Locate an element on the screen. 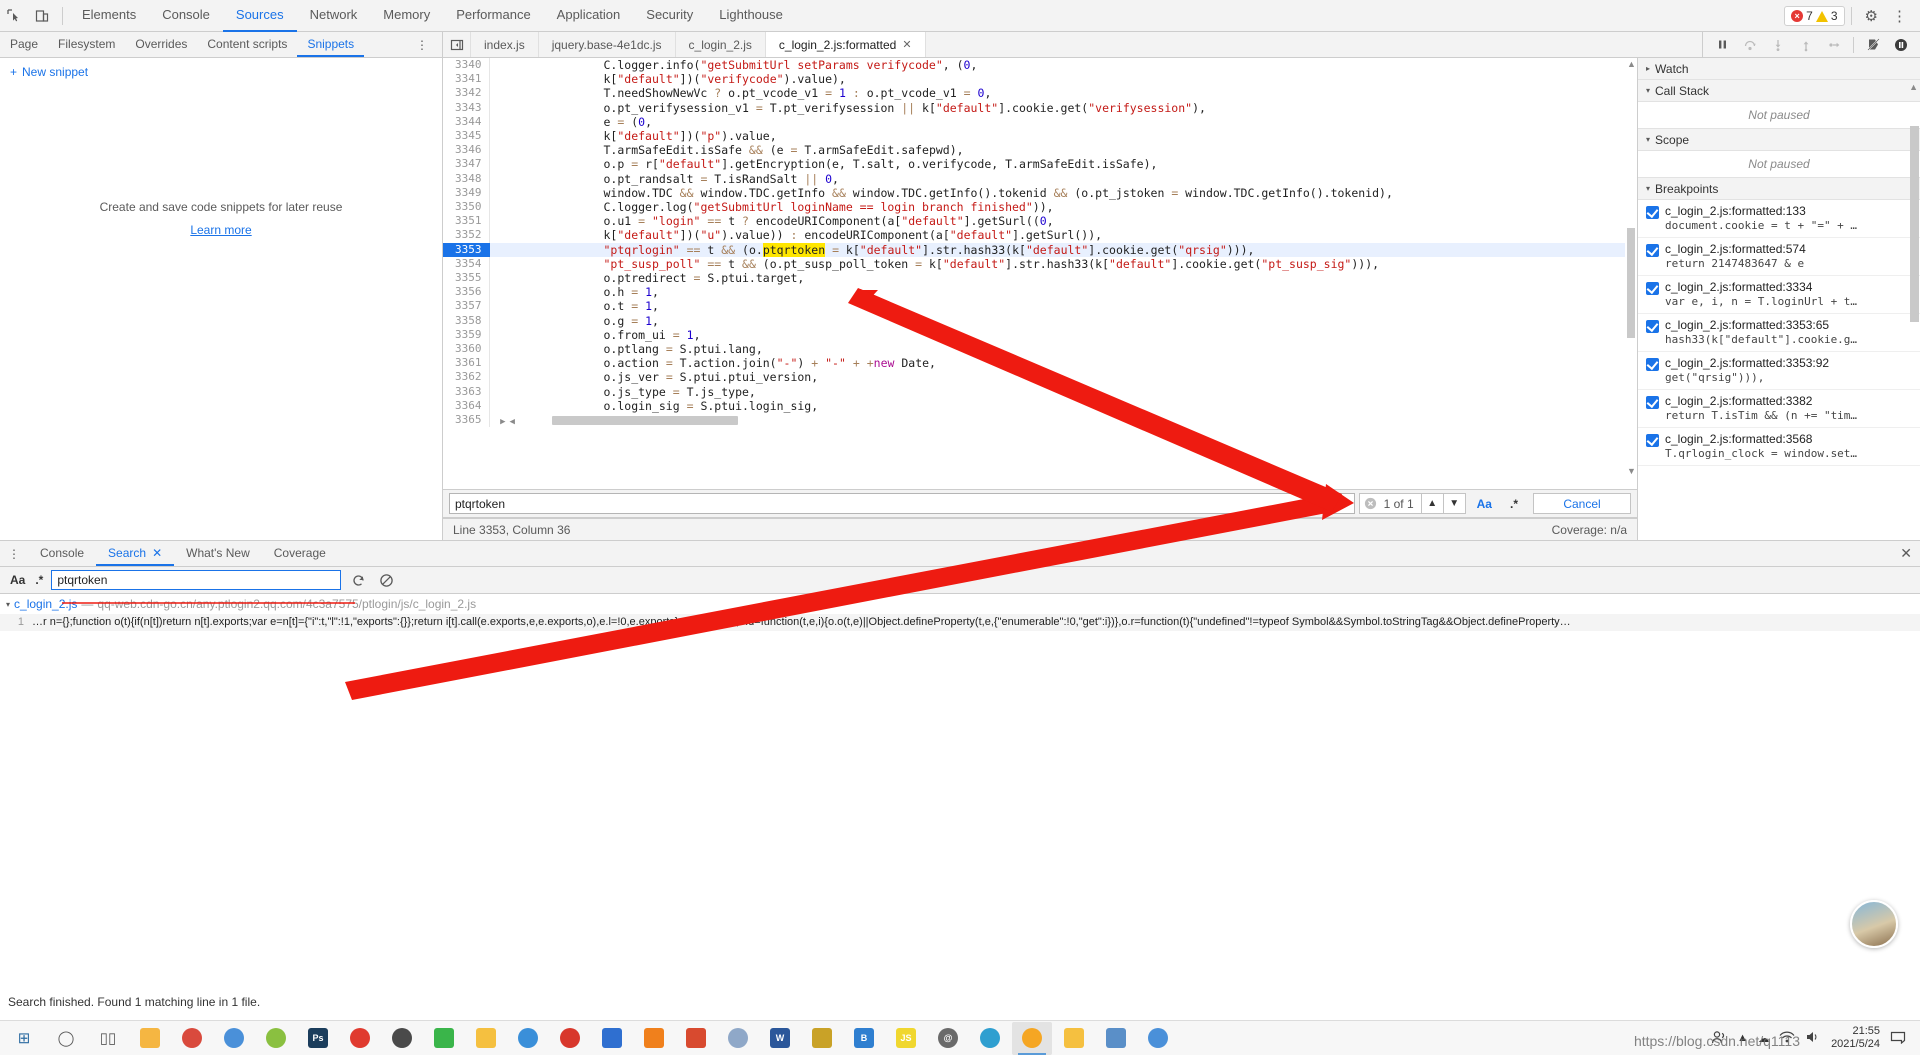  cloud-icon is located at coordinates (738, 1038).